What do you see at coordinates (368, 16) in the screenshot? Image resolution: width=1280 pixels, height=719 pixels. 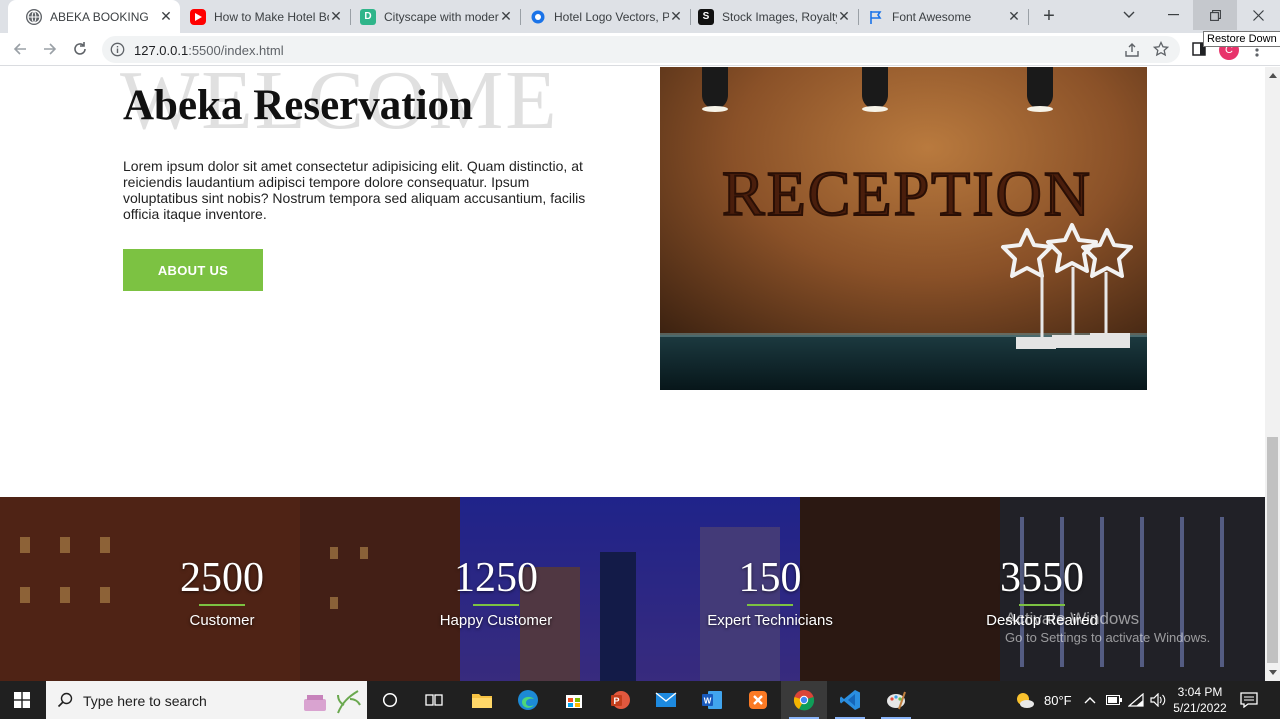 I see `depositphotos-icon: D` at bounding box center [368, 16].